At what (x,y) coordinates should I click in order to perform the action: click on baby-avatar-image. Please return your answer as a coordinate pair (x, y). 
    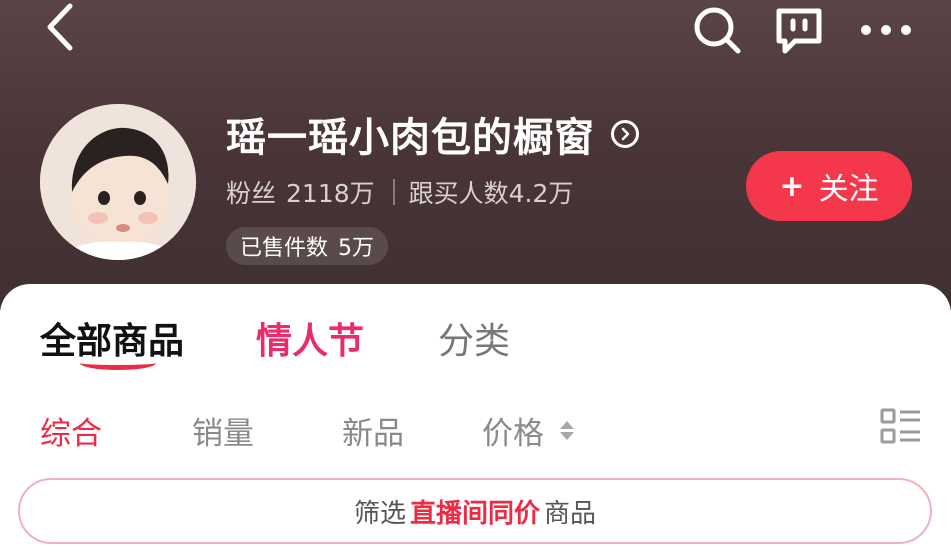
    Looking at the image, I should click on (118, 182).